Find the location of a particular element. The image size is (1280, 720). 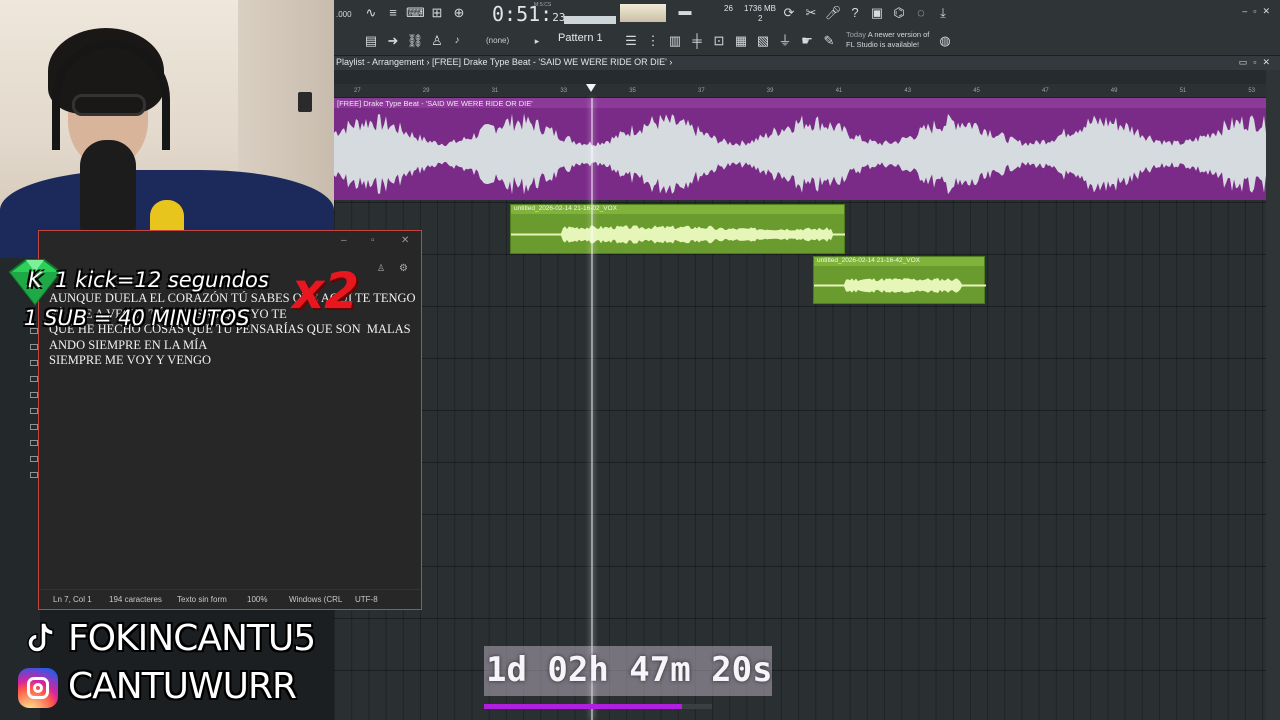

song-position-clock: 0:51:23 is located at coordinates (528, 14).